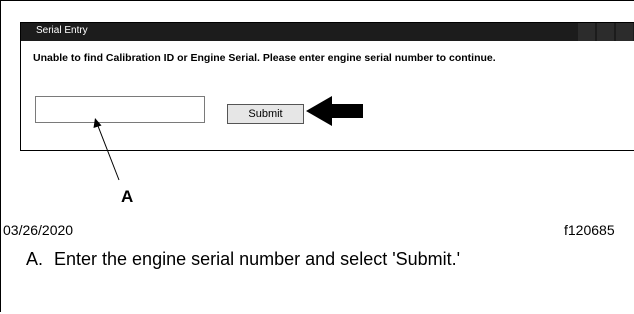  Describe the element at coordinates (589, 230) in the screenshot. I see `figure-id: f120685` at that location.